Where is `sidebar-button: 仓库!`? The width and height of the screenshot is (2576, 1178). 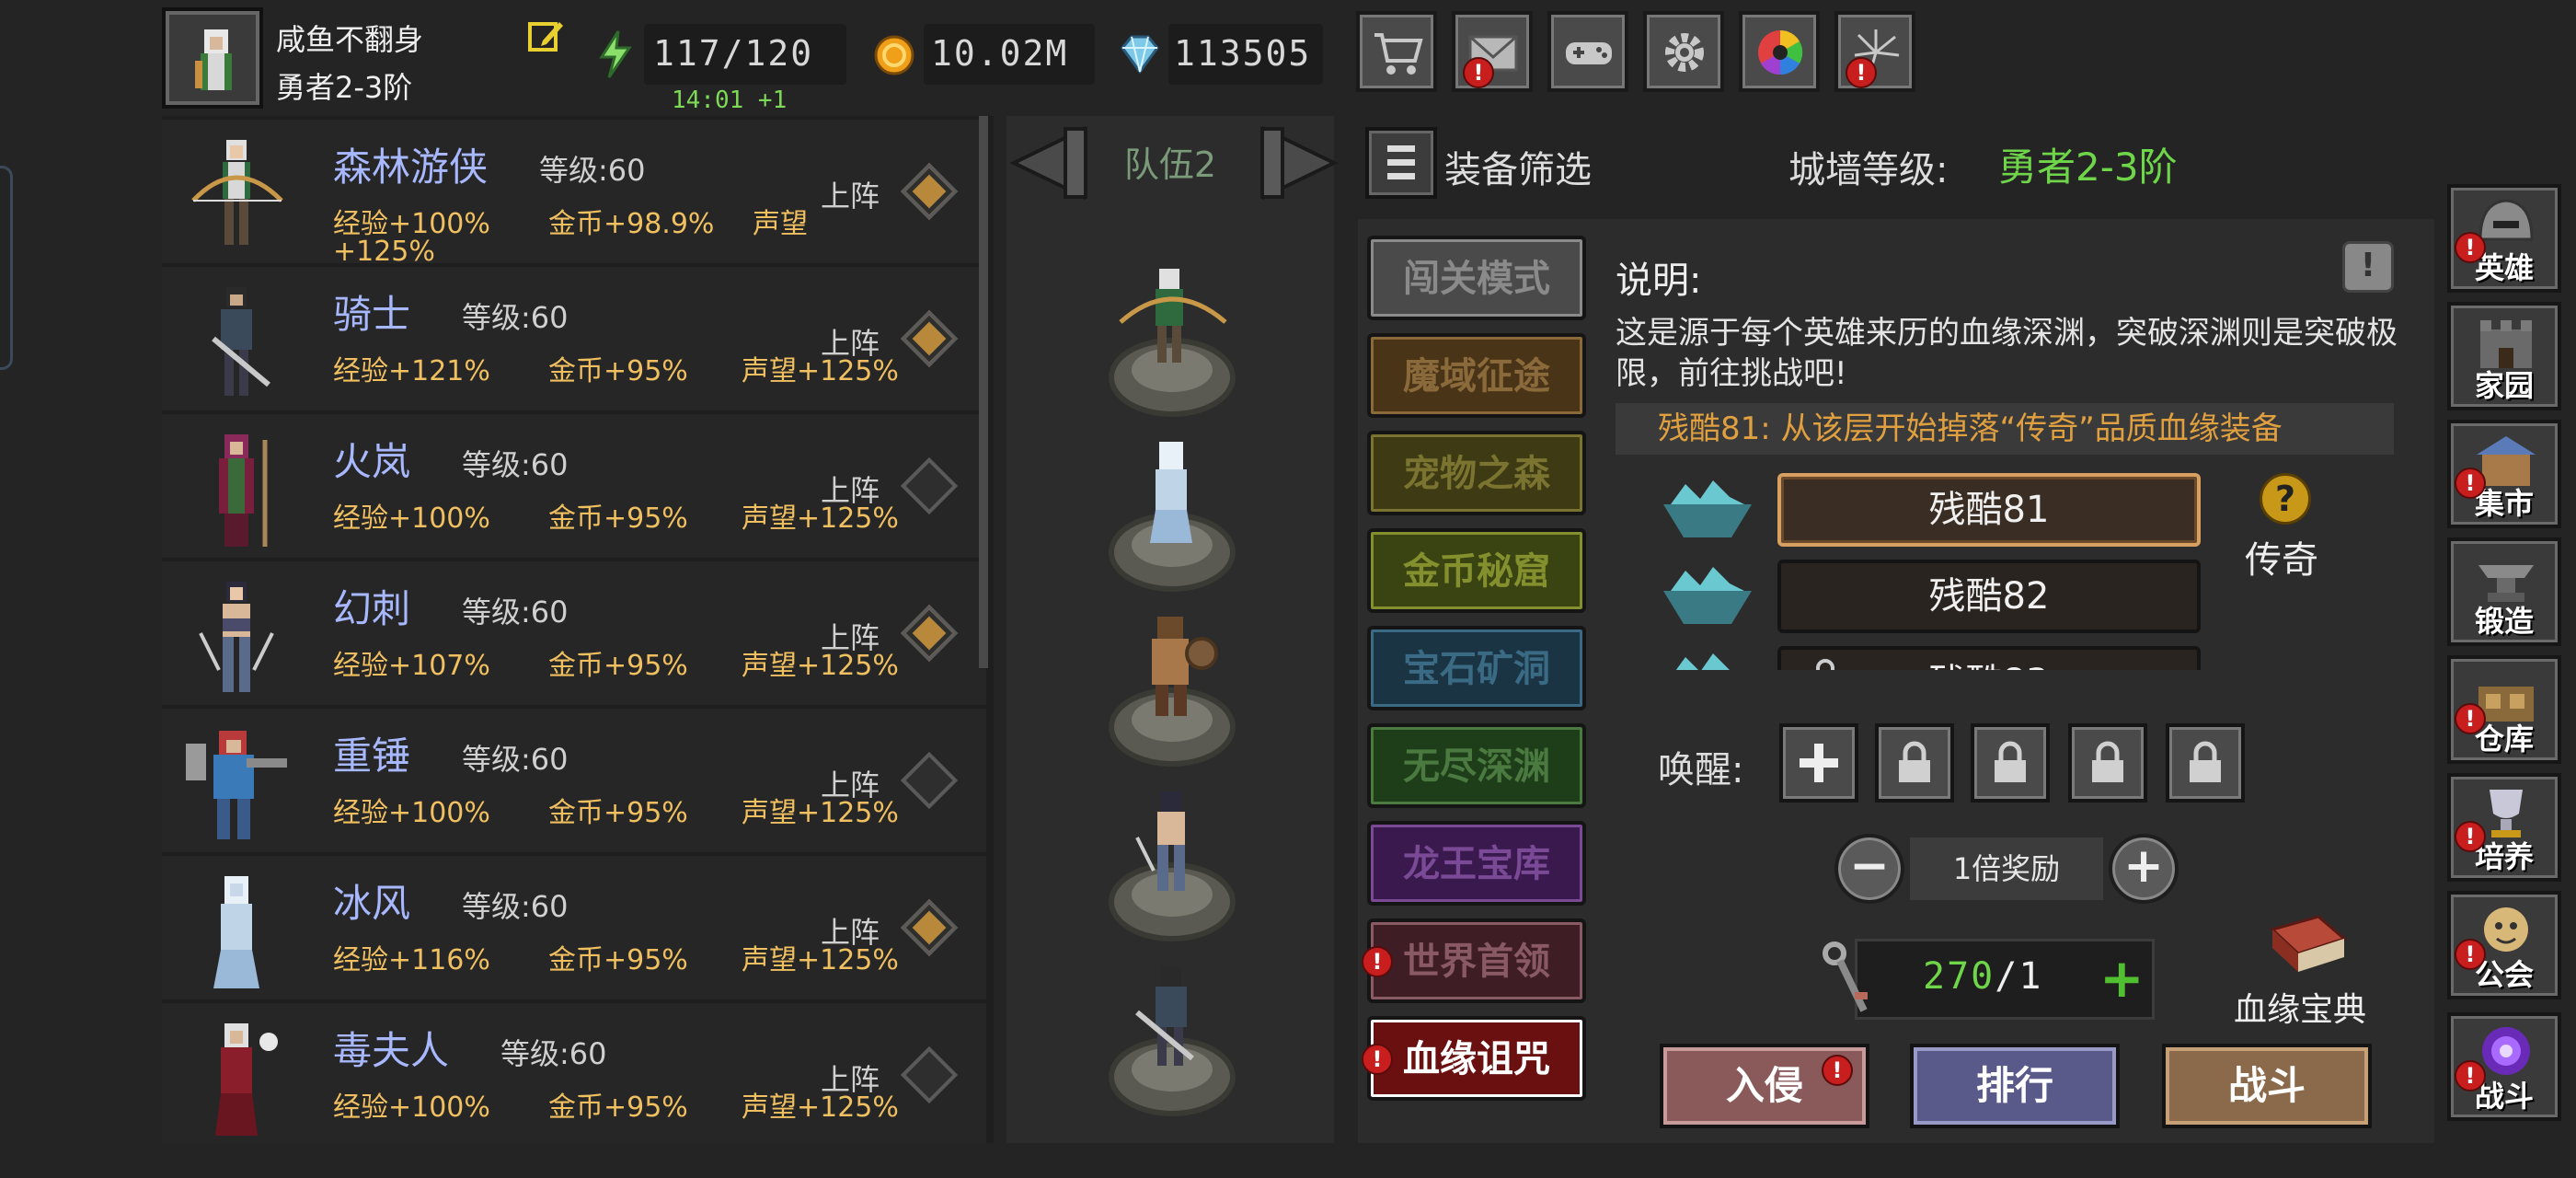 sidebar-button: 仓库! is located at coordinates (2504, 709).